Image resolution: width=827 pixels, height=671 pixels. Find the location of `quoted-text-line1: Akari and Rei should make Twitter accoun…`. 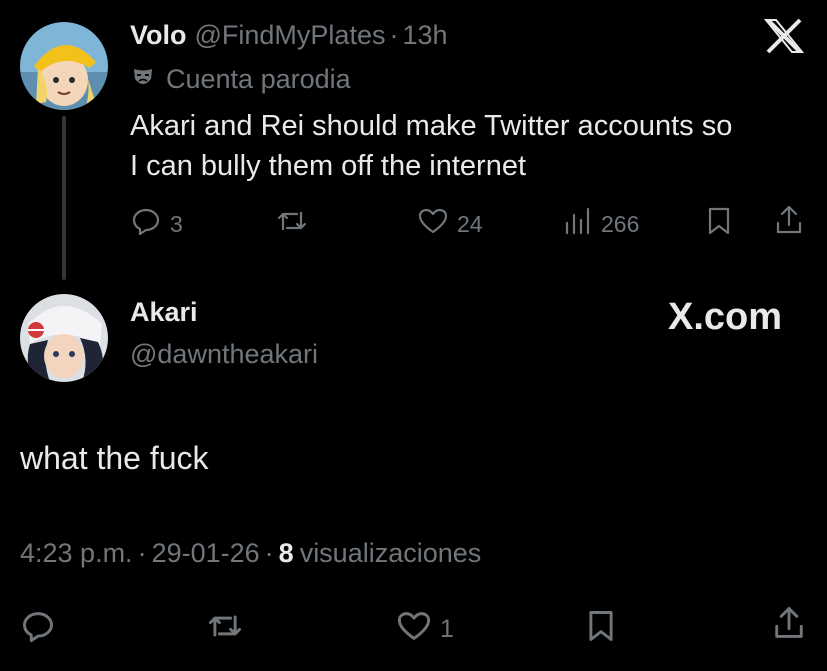

quoted-text-line1: Akari and Rei should make Twitter accoun… is located at coordinates (431, 126).